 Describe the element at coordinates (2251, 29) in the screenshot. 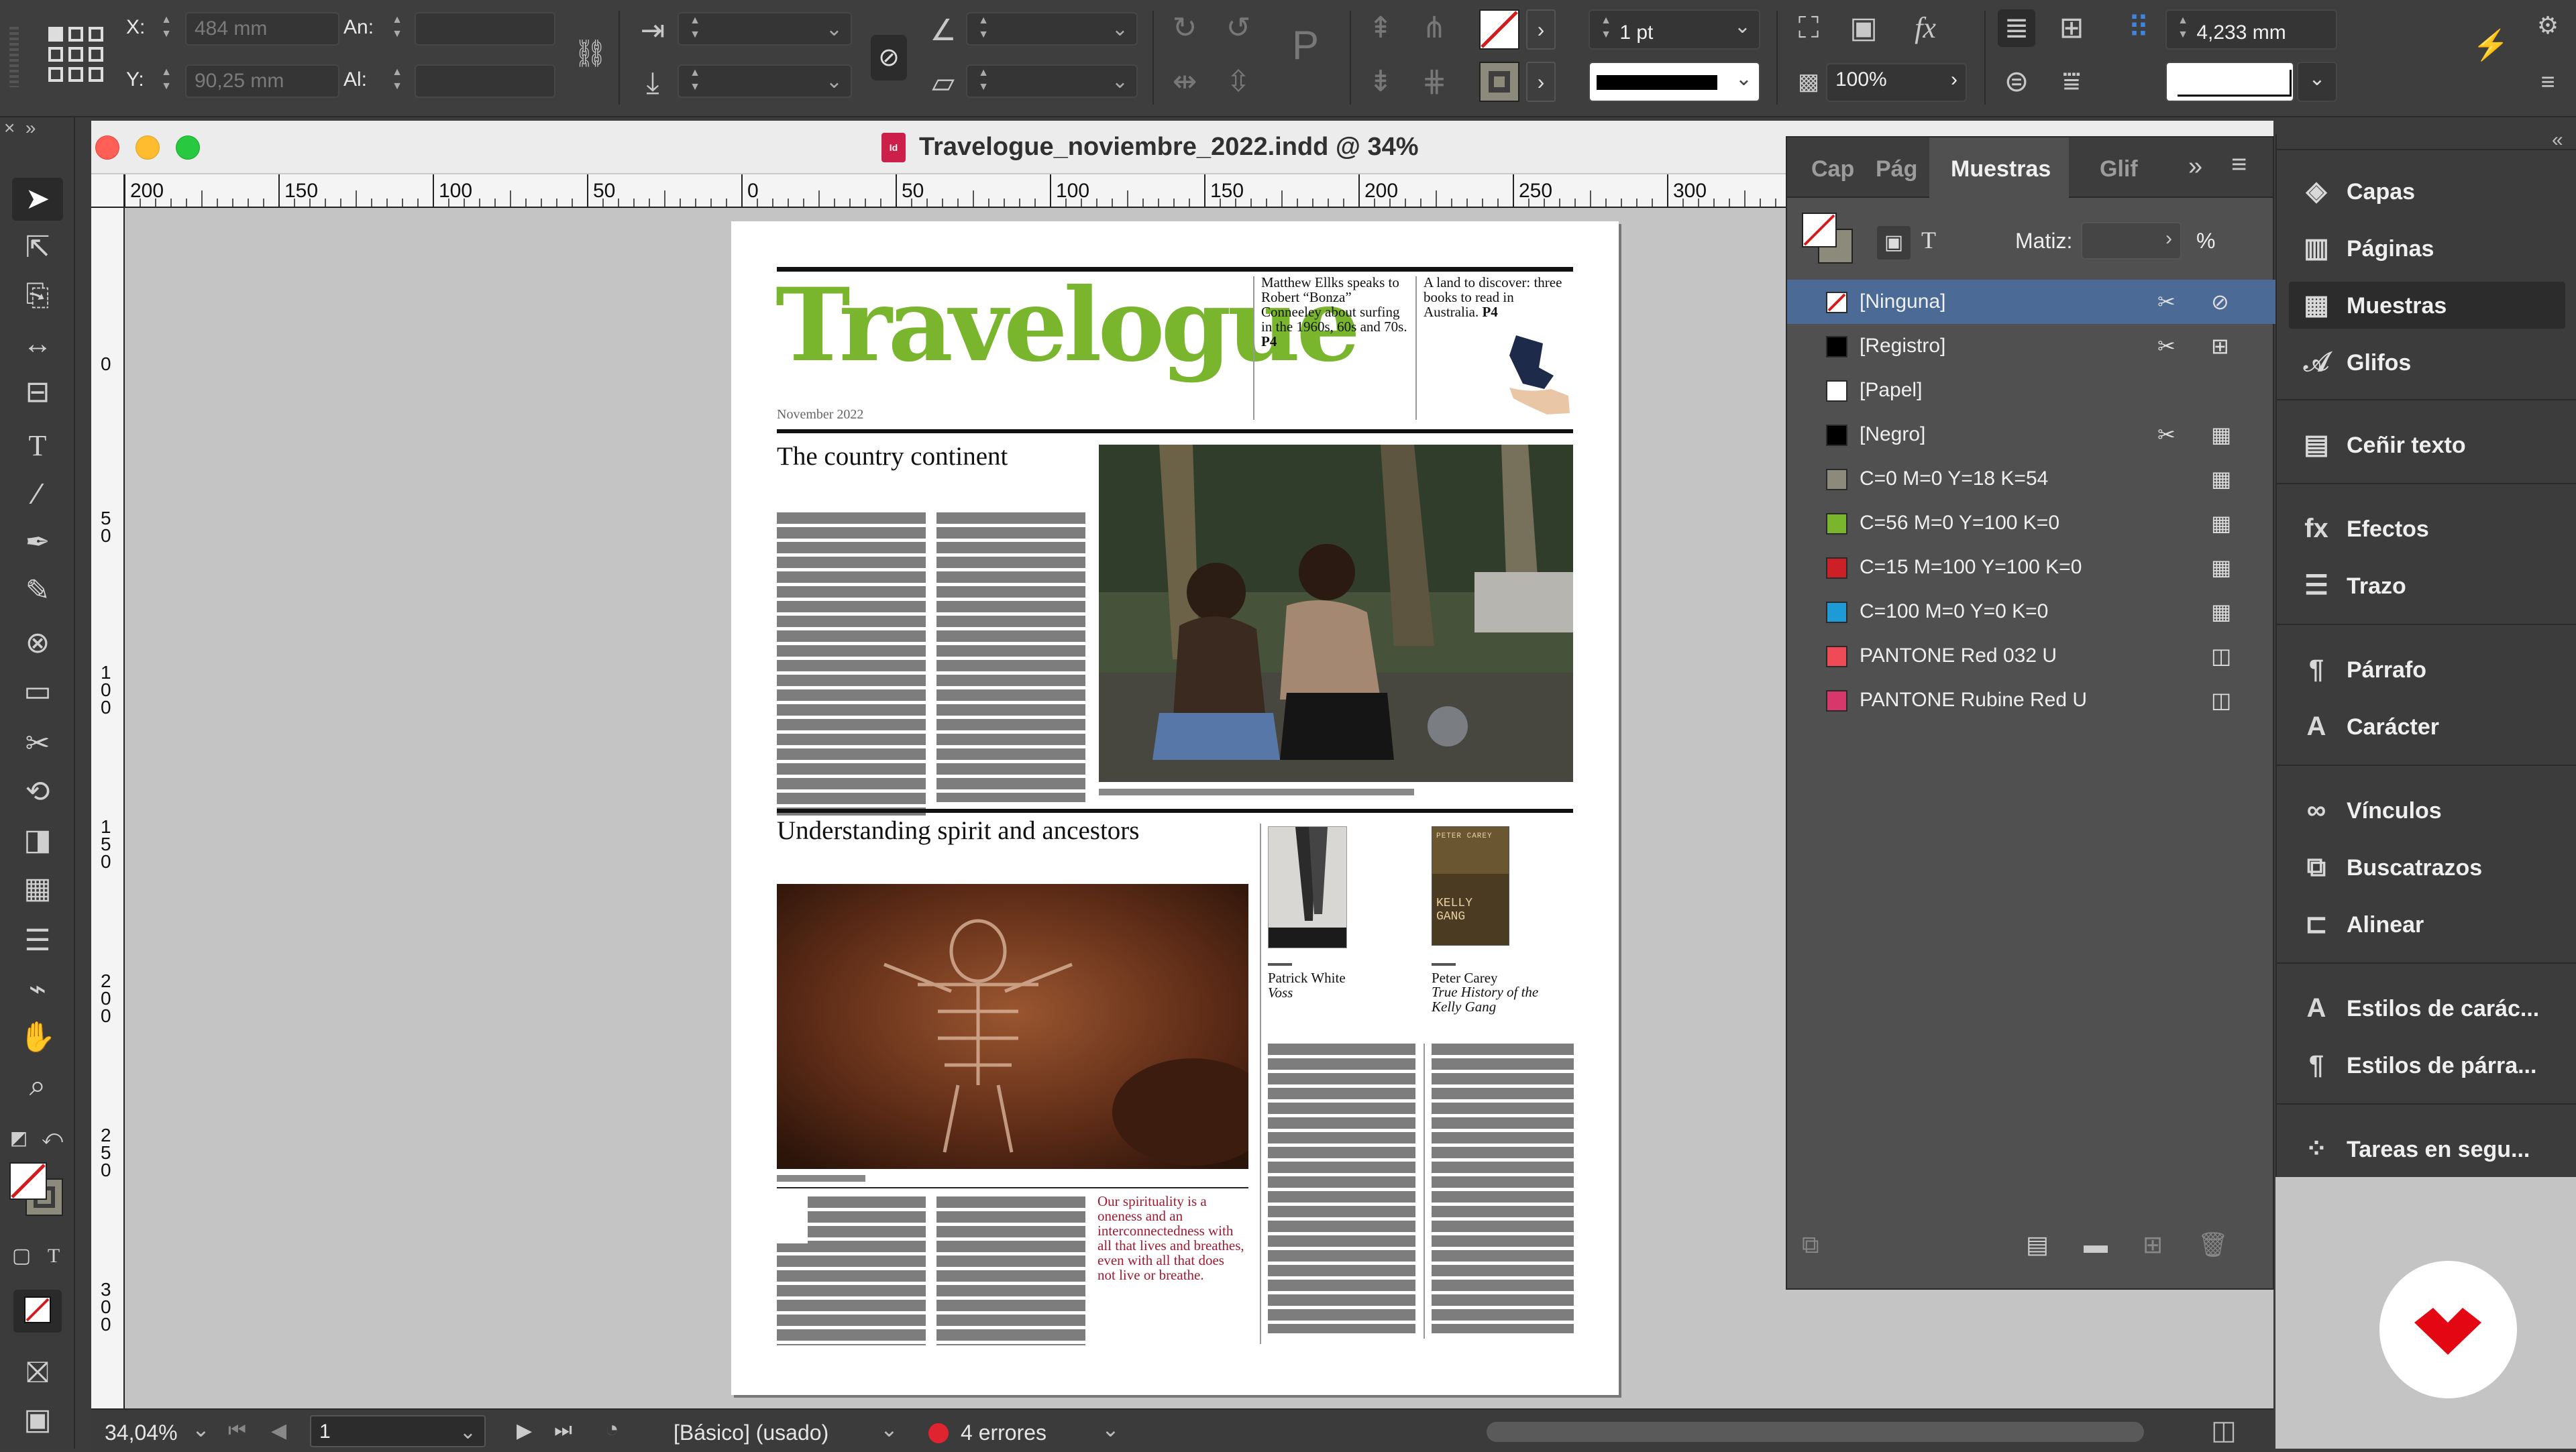

I see `dimension-field: ▲ ▼ 4,233 mm` at that location.